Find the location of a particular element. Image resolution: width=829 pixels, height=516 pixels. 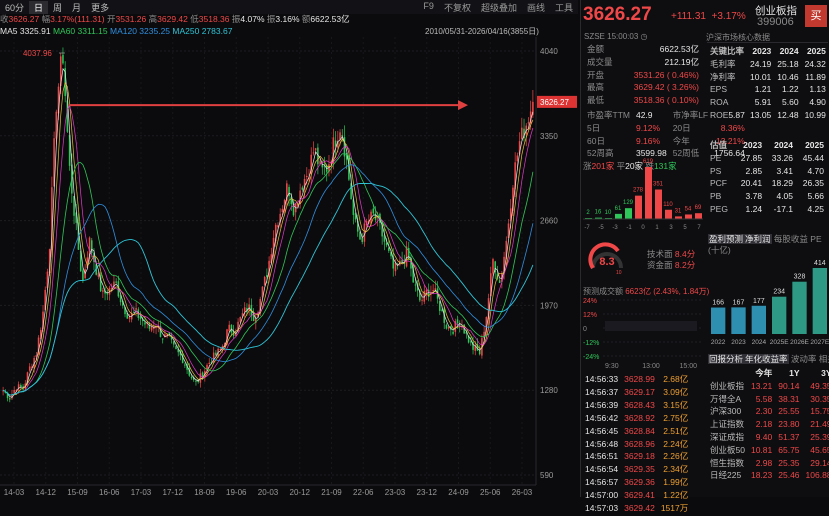

high-value: 3629.42 is located at coordinates (172, 19).